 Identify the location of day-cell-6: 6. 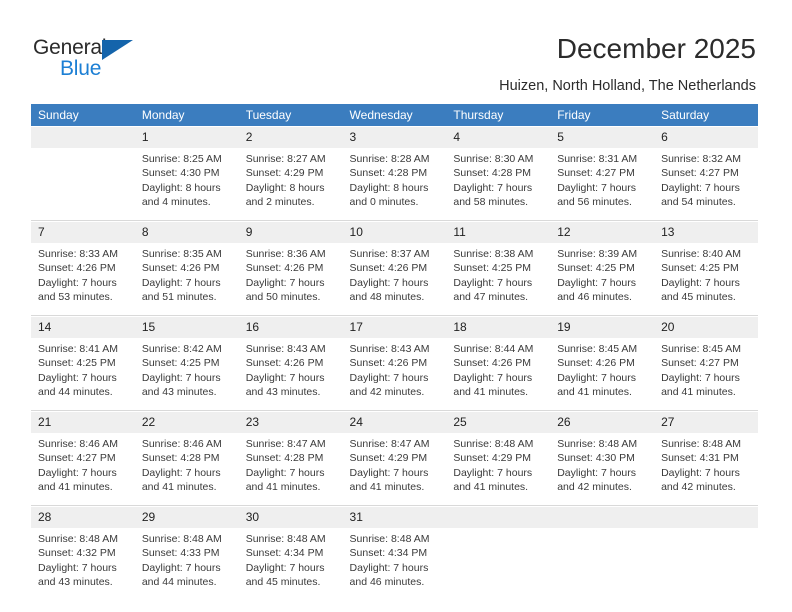
(706, 137).